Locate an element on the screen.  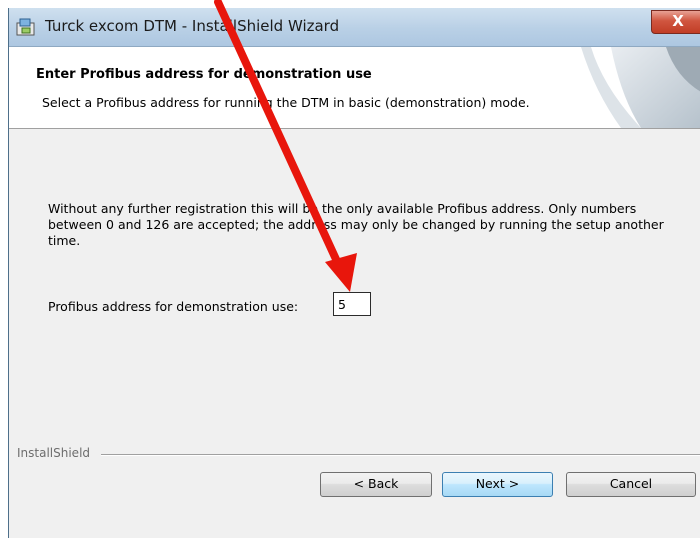
profibus-address-input: 5 is located at coordinates (352, 304).